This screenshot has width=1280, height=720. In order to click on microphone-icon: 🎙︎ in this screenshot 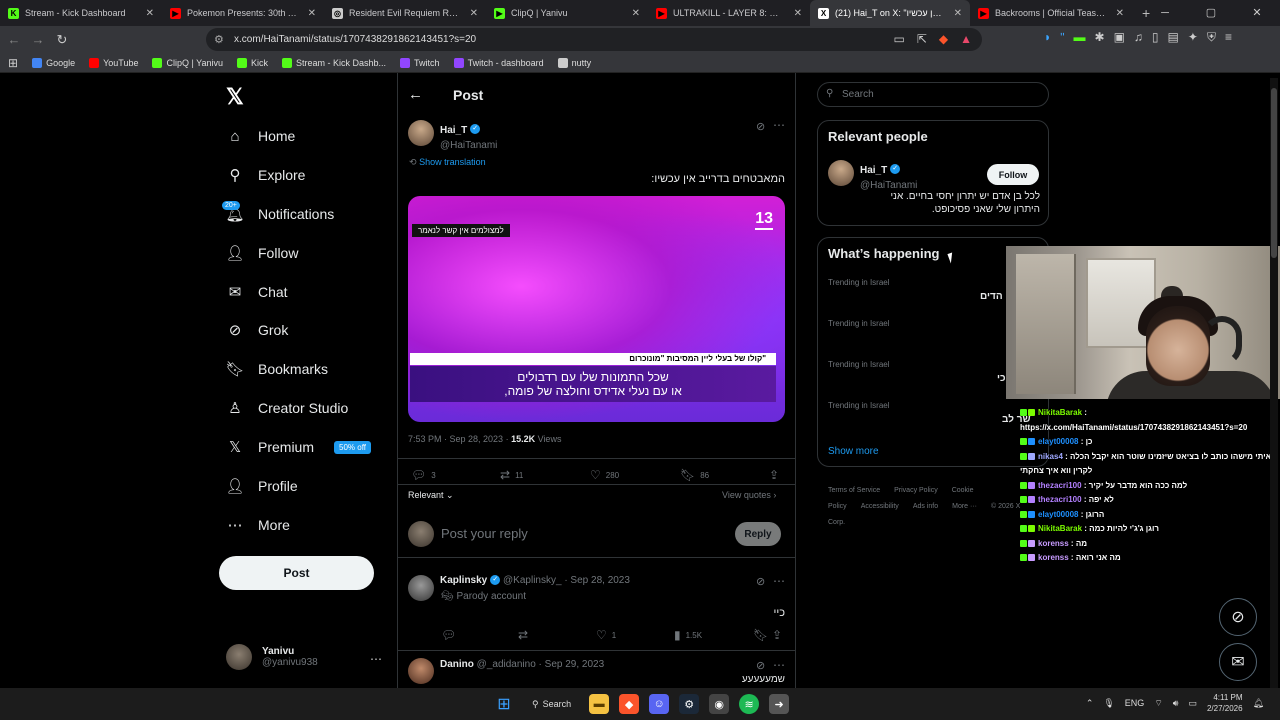, I will do `click(1108, 703)`.